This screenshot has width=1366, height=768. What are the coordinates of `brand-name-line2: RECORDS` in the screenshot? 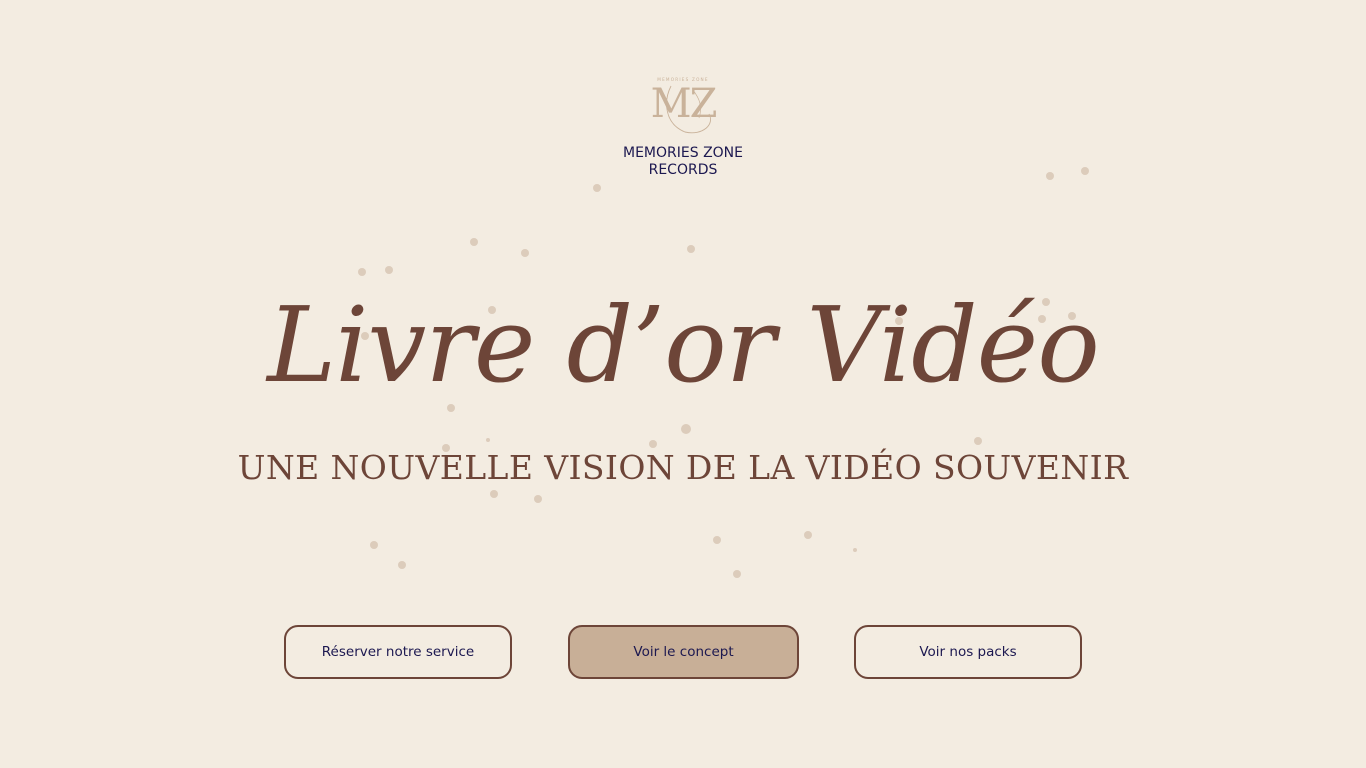 It's located at (683, 170).